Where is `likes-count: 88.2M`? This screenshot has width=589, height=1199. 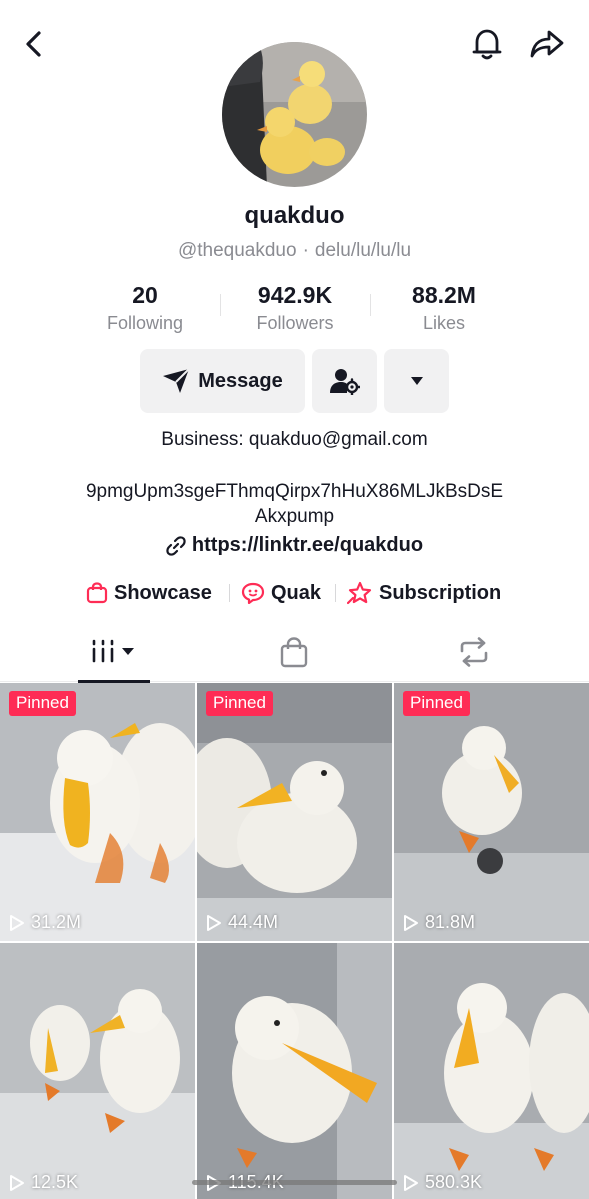 likes-count: 88.2M is located at coordinates (444, 295).